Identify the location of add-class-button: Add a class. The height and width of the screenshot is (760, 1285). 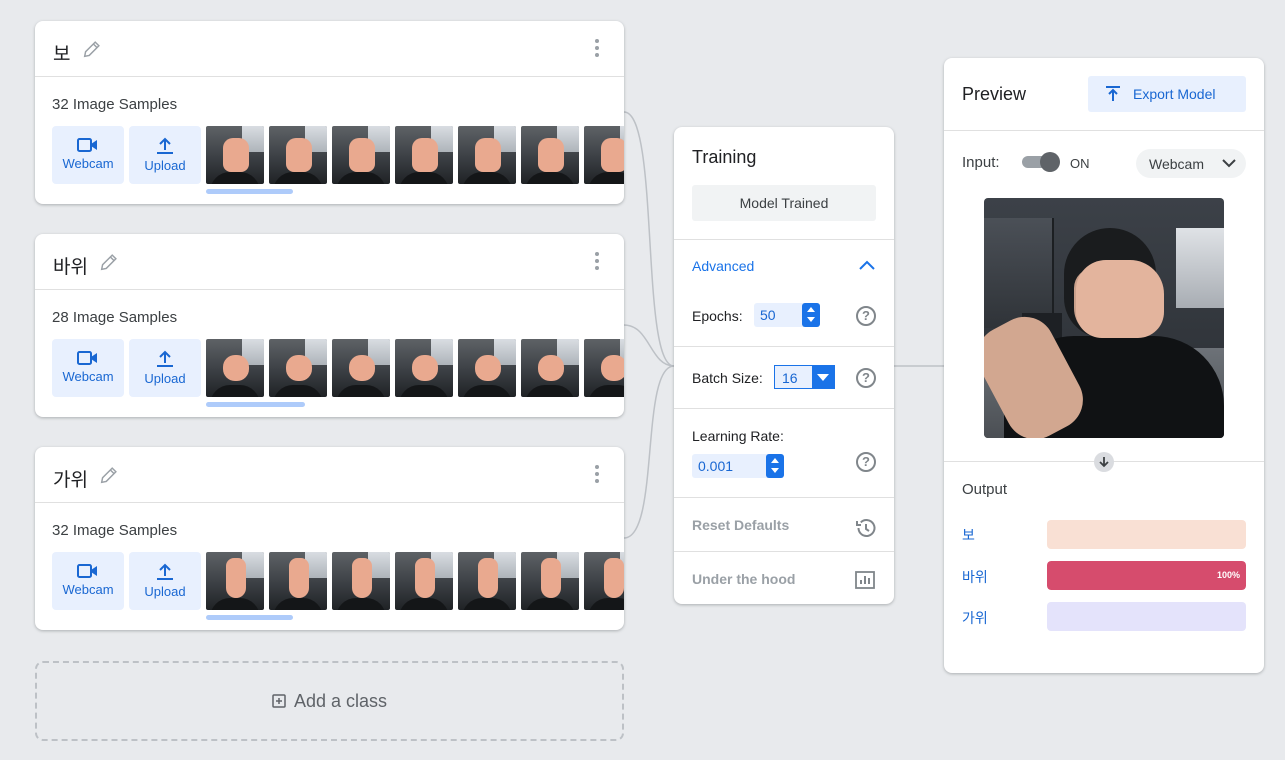
(329, 701).